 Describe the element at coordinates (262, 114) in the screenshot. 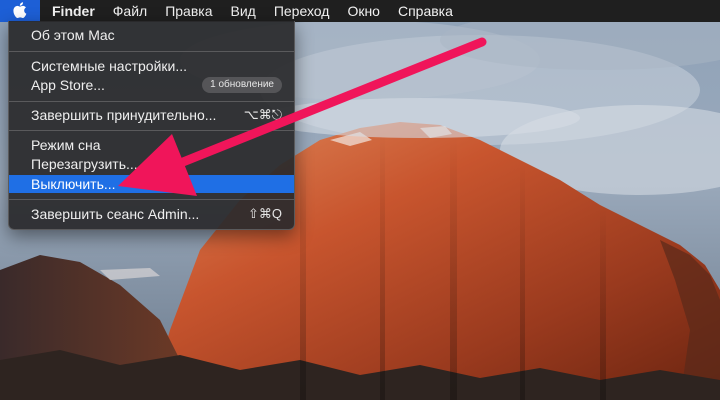

I see `keyboard-shortcut: ⌥⌘⎋` at that location.